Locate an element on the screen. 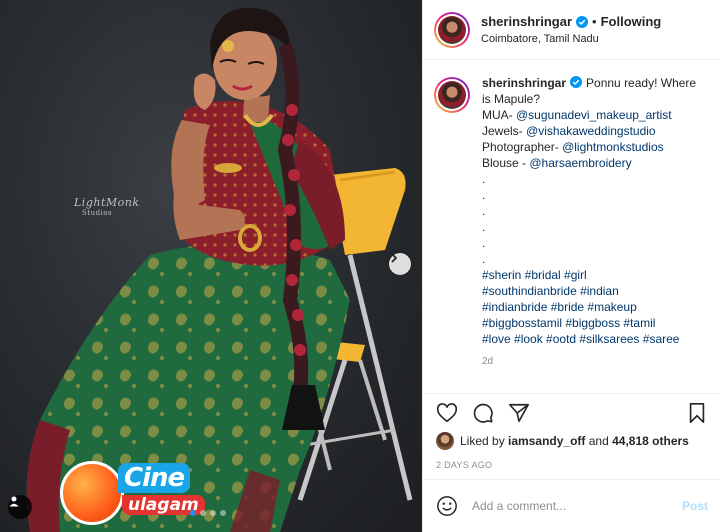 Image resolution: width=720 pixels, height=532 pixels. bookmark-icon is located at coordinates (697, 413).